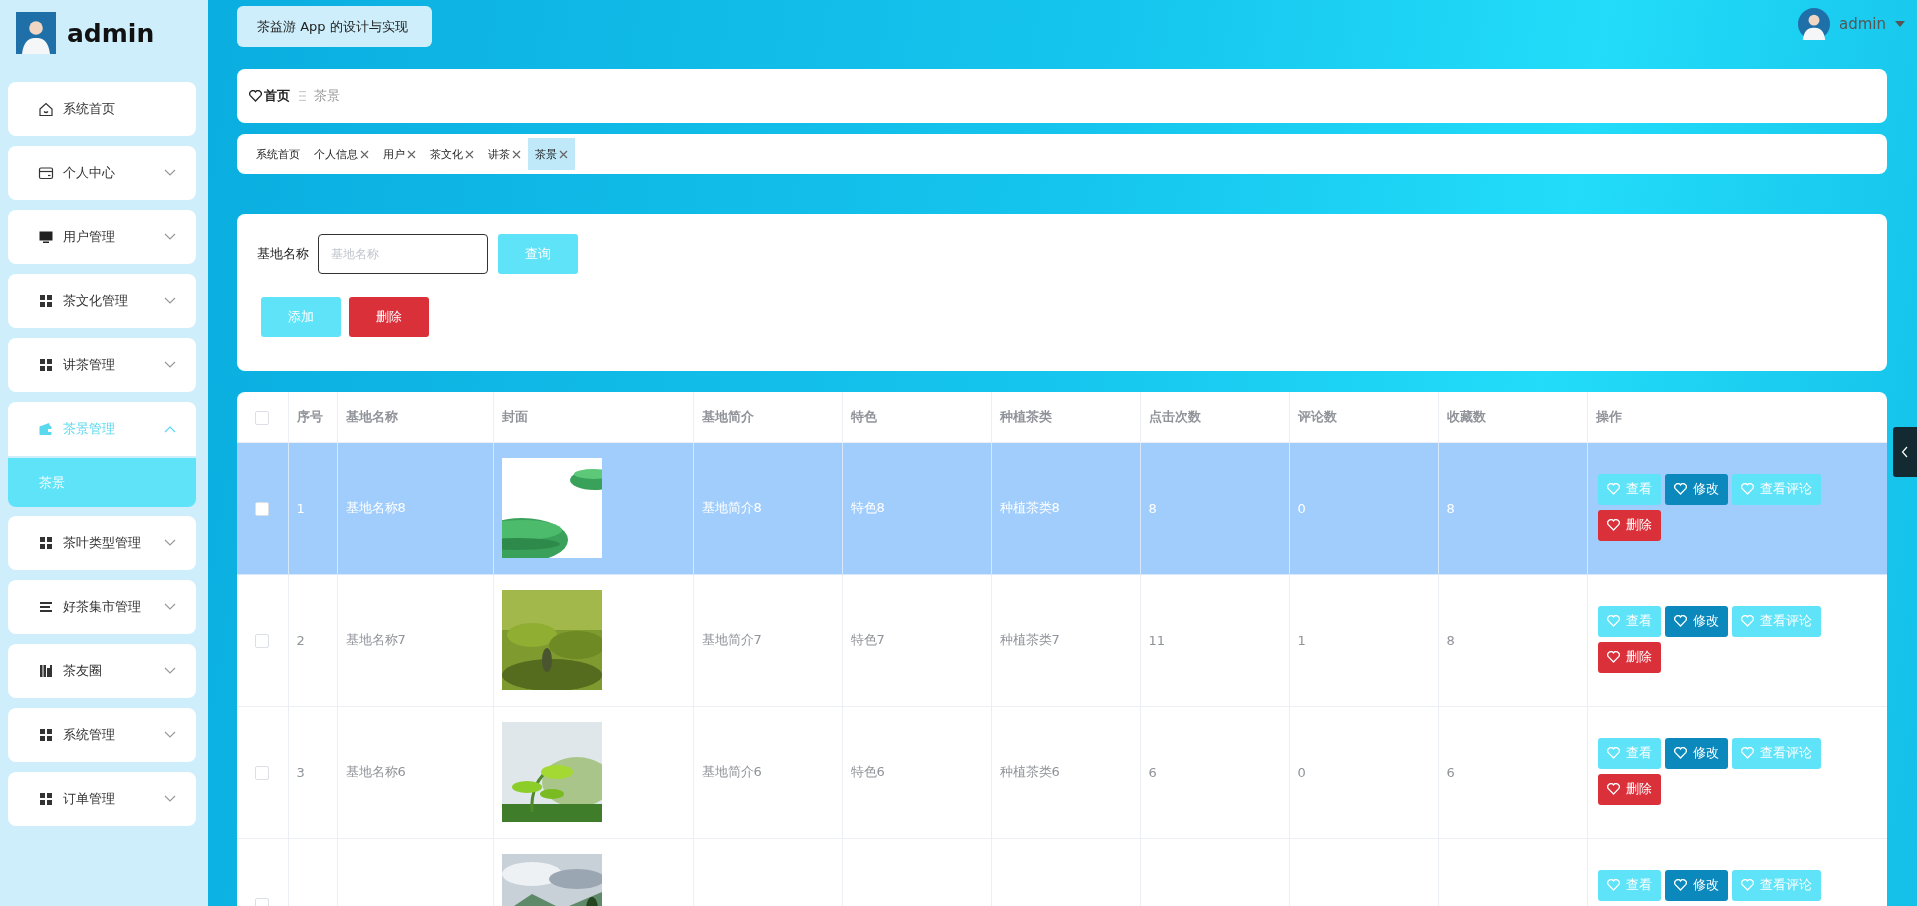 The width and height of the screenshot is (1917, 906). What do you see at coordinates (303, 96) in the screenshot?
I see `separator-icon` at bounding box center [303, 96].